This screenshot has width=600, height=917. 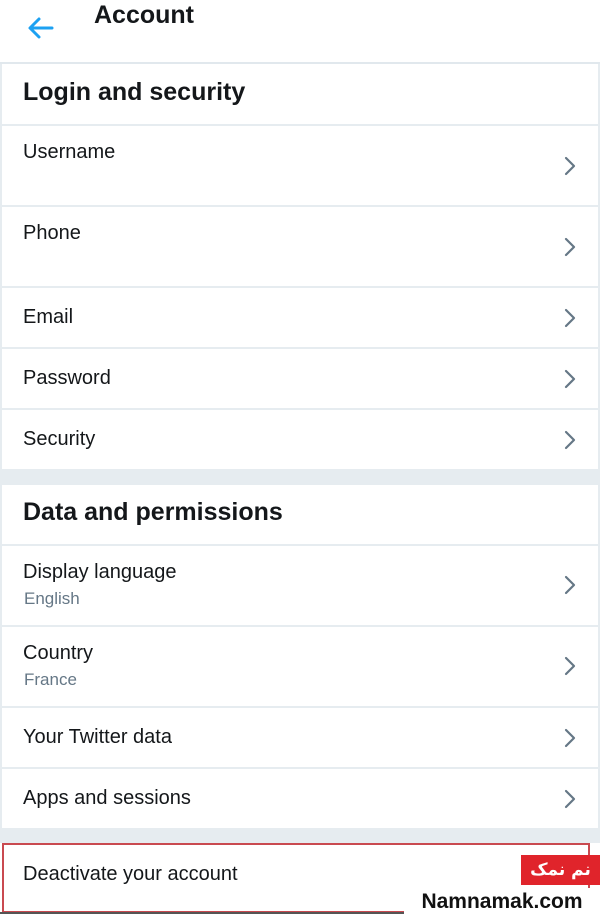 What do you see at coordinates (300, 440) in the screenshot?
I see `settings-row-security: Security` at bounding box center [300, 440].